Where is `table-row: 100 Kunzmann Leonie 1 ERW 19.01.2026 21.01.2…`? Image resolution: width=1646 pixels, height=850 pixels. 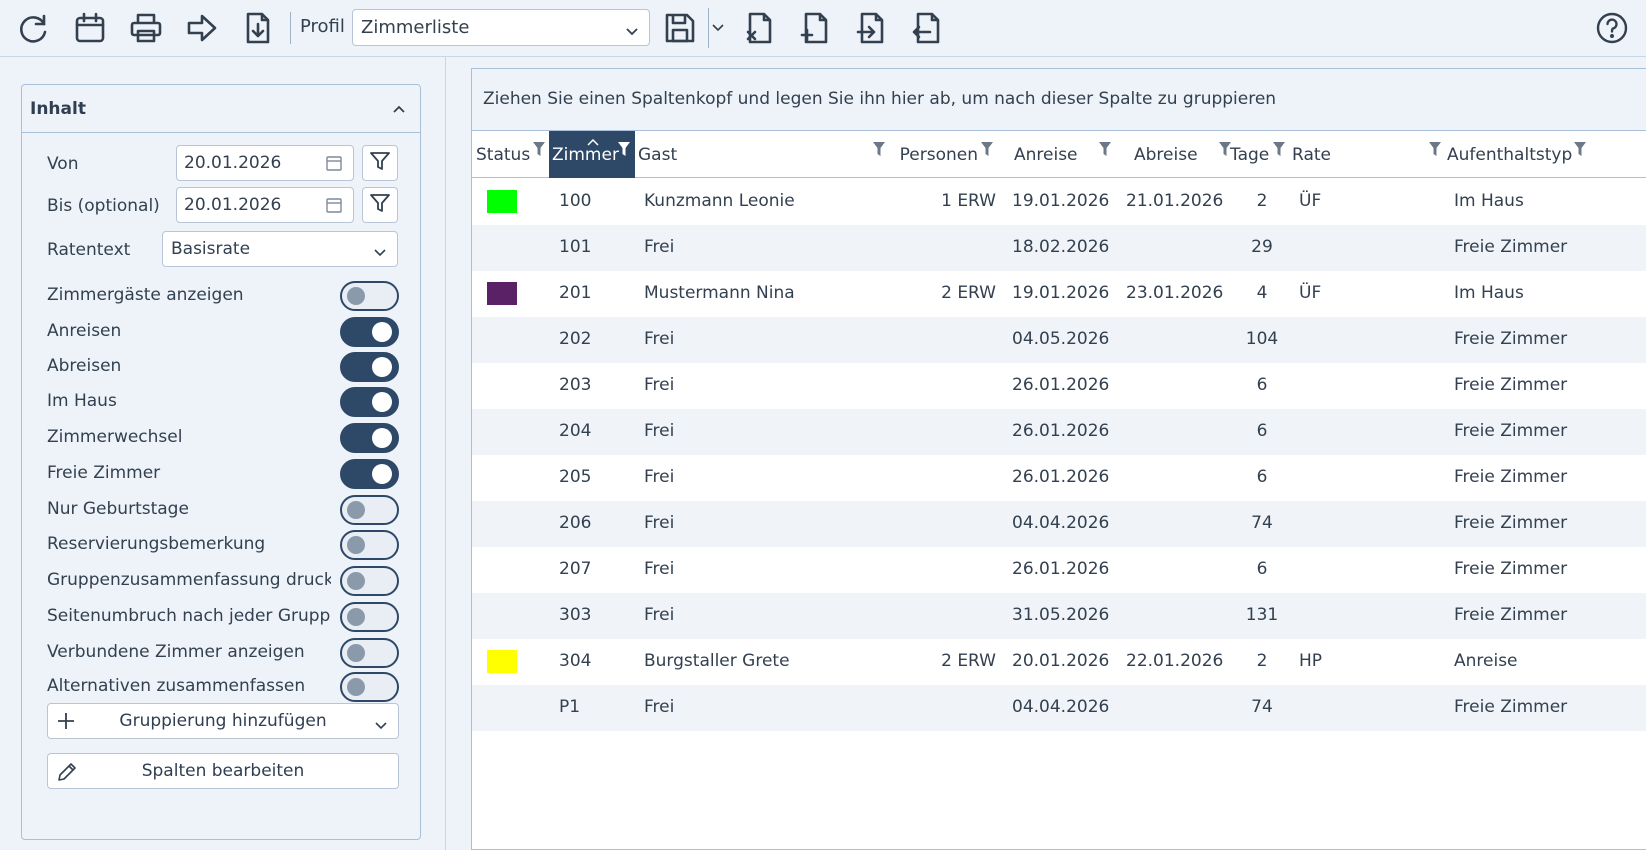 table-row: 100 Kunzmann Leonie 1 ERW 19.01.2026 21.01.2… is located at coordinates (1059, 202).